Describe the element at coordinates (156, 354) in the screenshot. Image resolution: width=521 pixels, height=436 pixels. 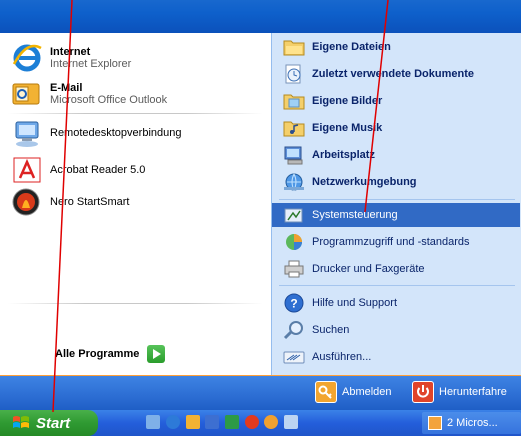
I see `green-arrow-icon` at that location.